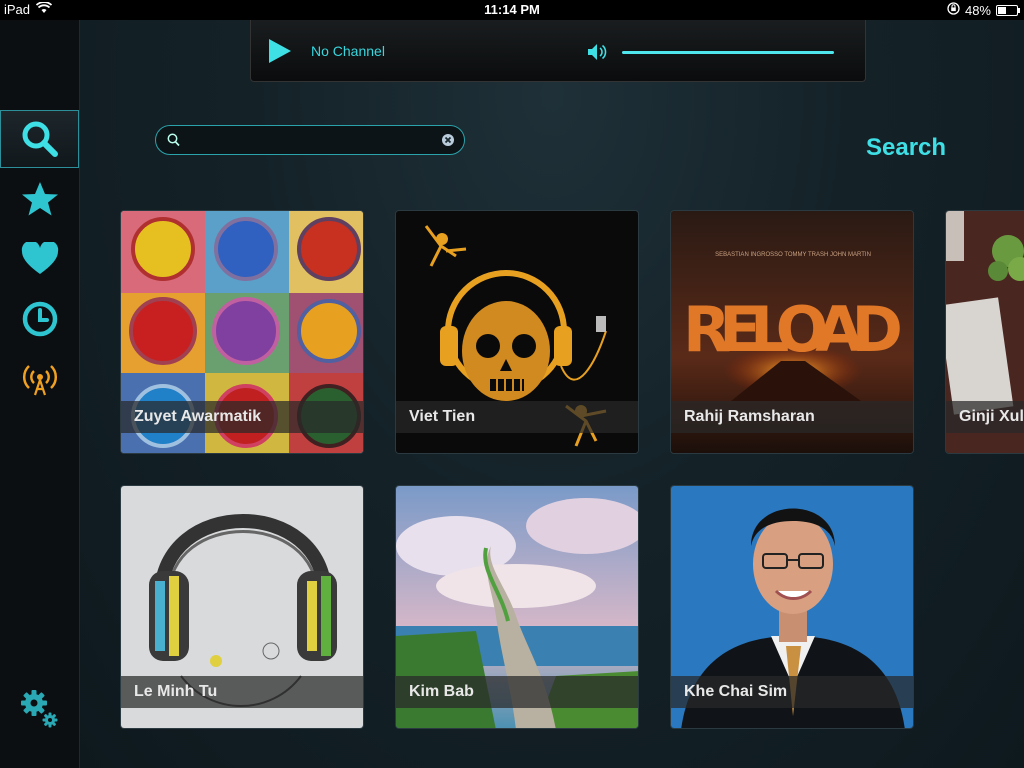  Describe the element at coordinates (792, 607) in the screenshot. I see `result-card: Khe Chai Sim` at that location.